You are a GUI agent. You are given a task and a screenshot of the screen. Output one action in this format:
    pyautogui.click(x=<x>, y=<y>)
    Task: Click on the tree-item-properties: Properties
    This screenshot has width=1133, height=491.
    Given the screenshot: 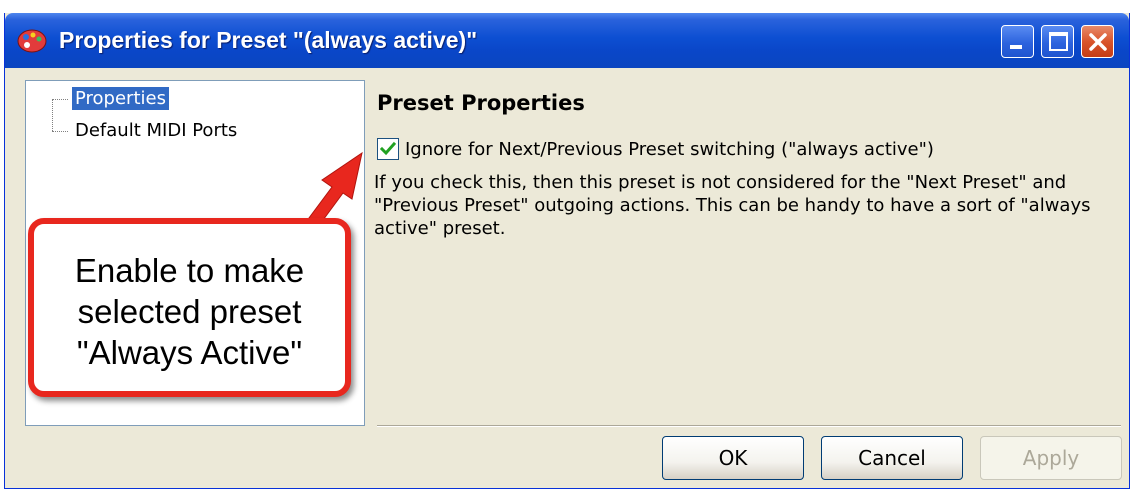 What is the action you would take?
    pyautogui.click(x=120, y=98)
    